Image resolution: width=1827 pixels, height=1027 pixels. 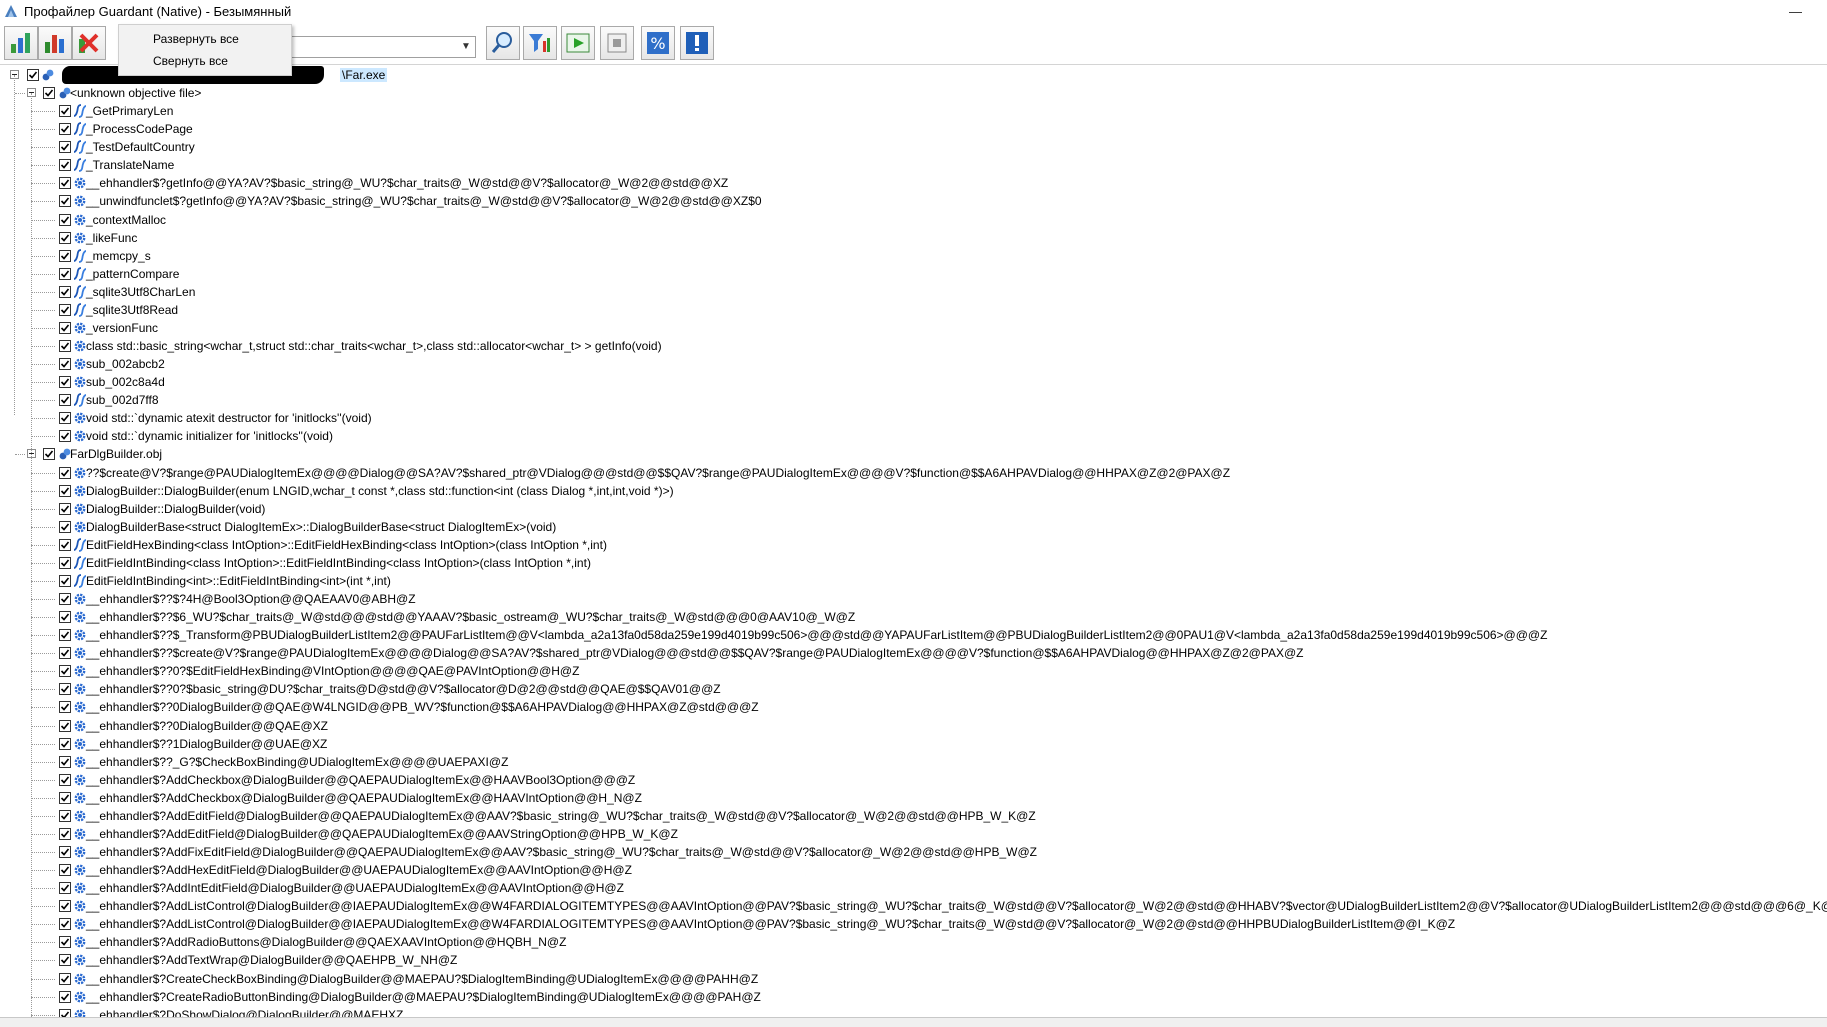 What do you see at coordinates (913, 744) in the screenshot?
I see `function-row: __ehhandler$??1DialogBuilder@@UAE@XZ` at bounding box center [913, 744].